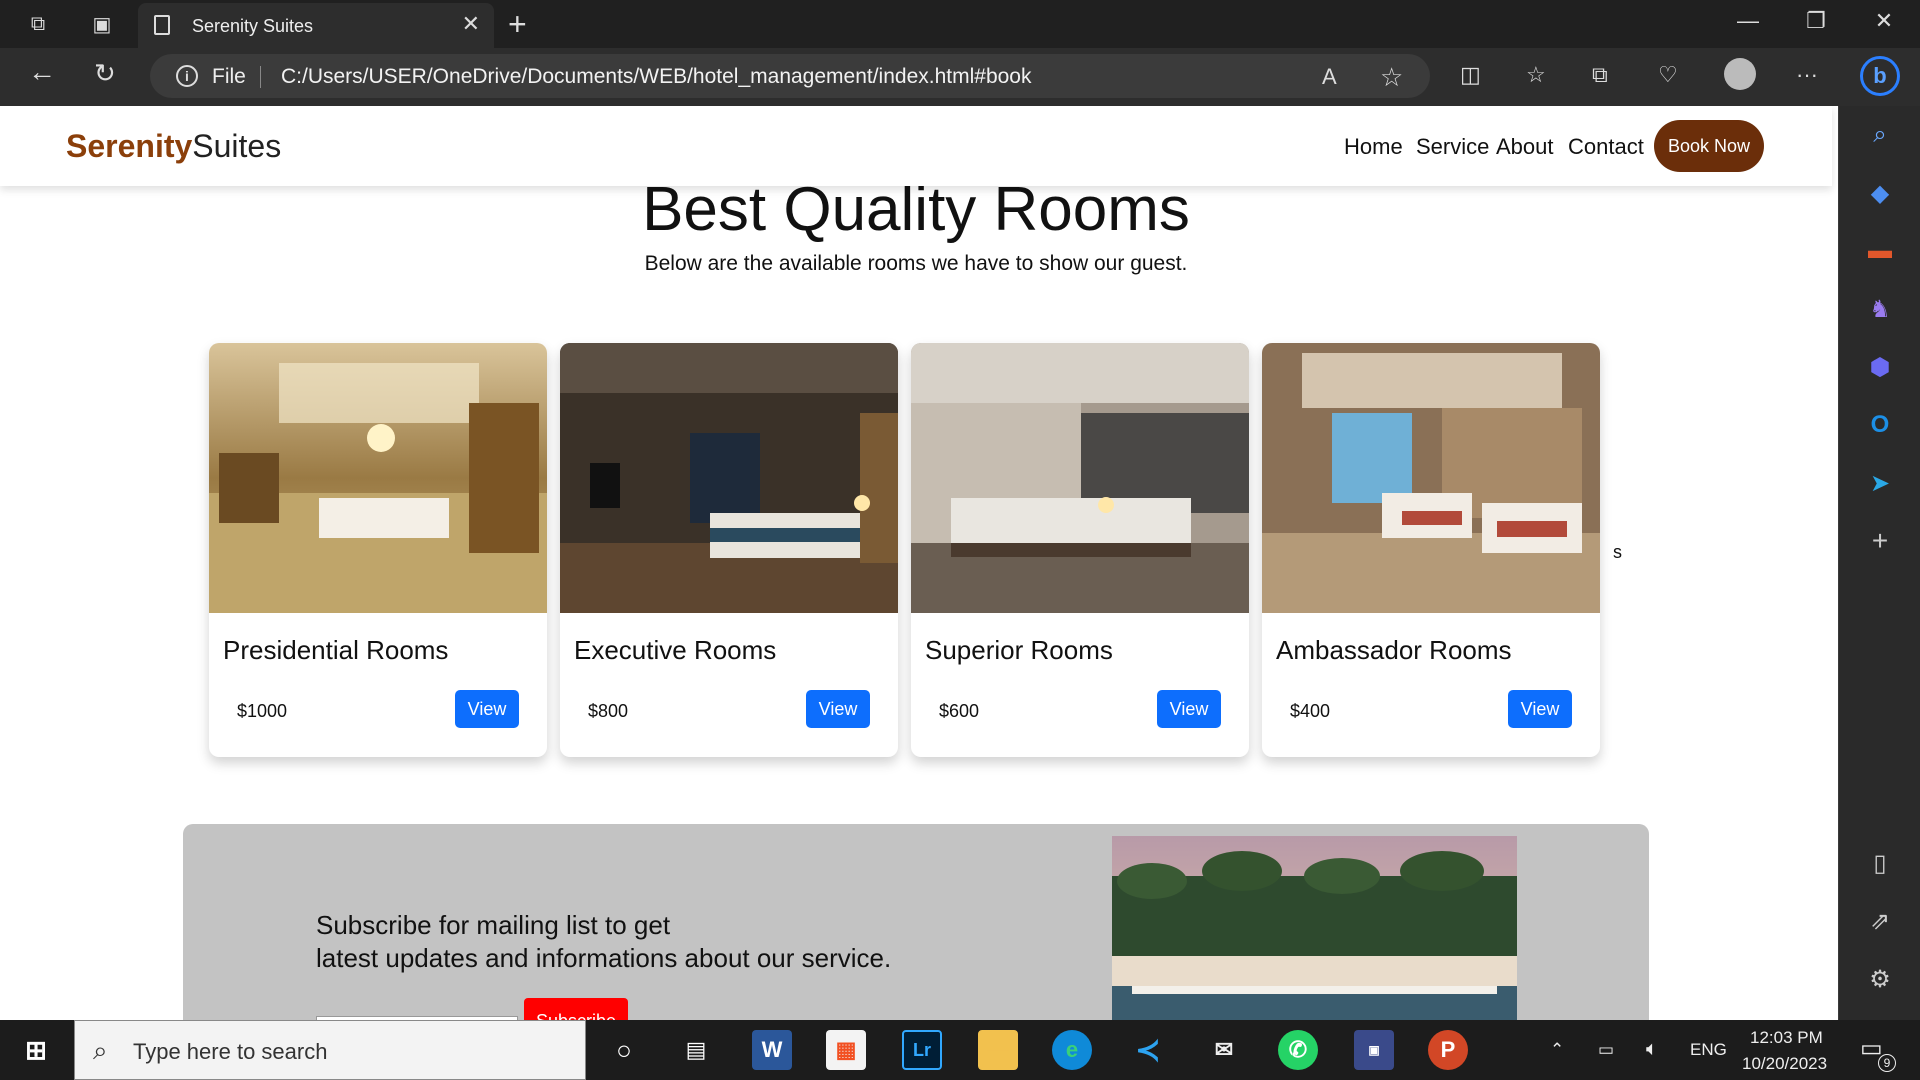 The image size is (1920, 1080). What do you see at coordinates (230, 1051) in the screenshot?
I see `taskbar-search-placeholder: Type here to search` at bounding box center [230, 1051].